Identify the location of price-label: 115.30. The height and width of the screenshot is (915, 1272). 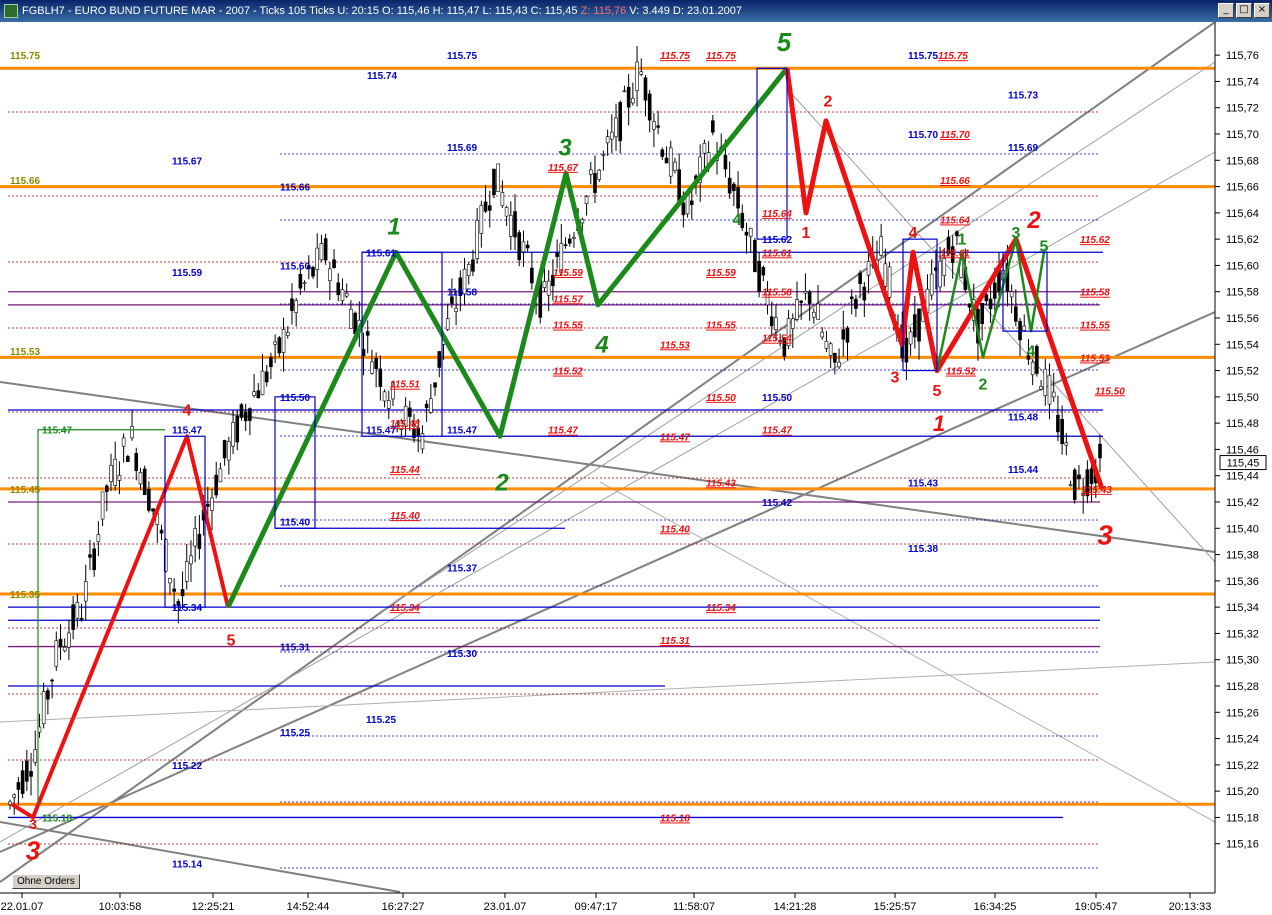
(462, 654).